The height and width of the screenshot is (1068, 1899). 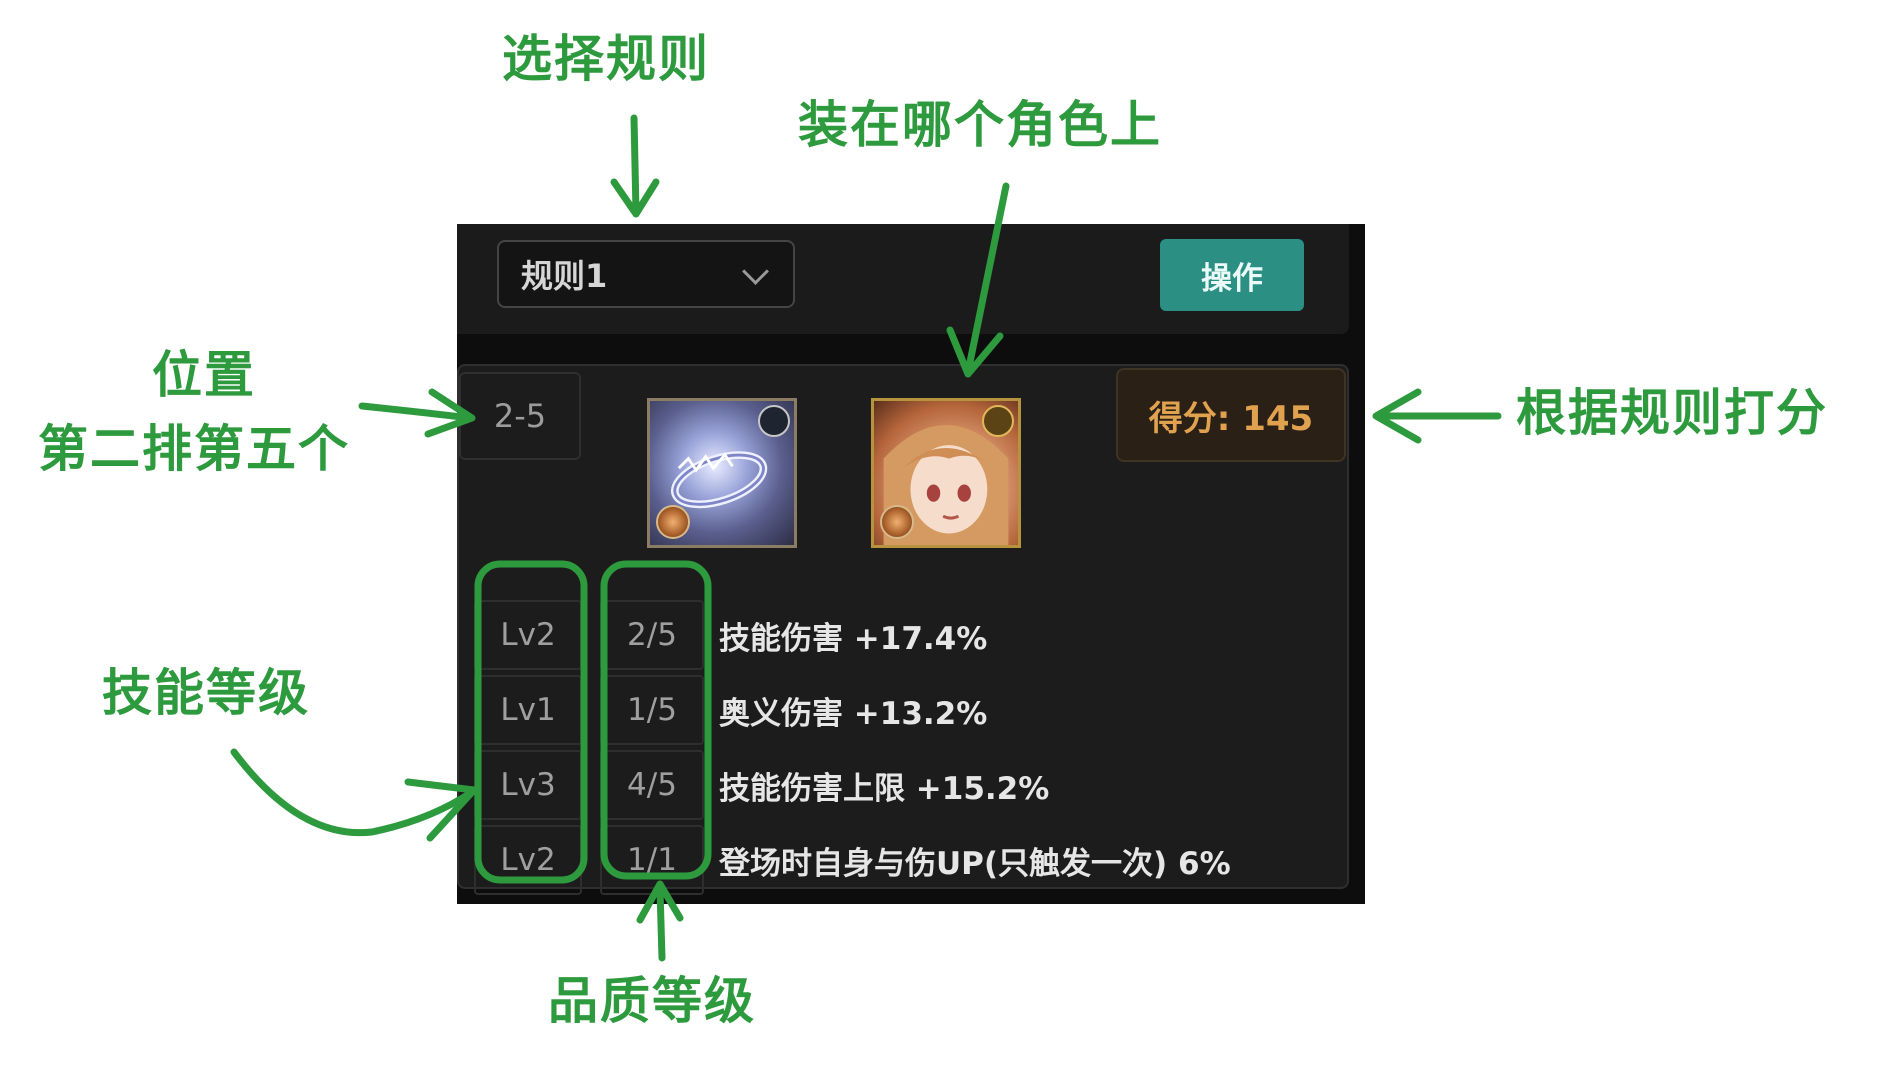 I want to click on stat-row: Lv1 1/5 奥义伤害 +13.2%, so click(x=904, y=712).